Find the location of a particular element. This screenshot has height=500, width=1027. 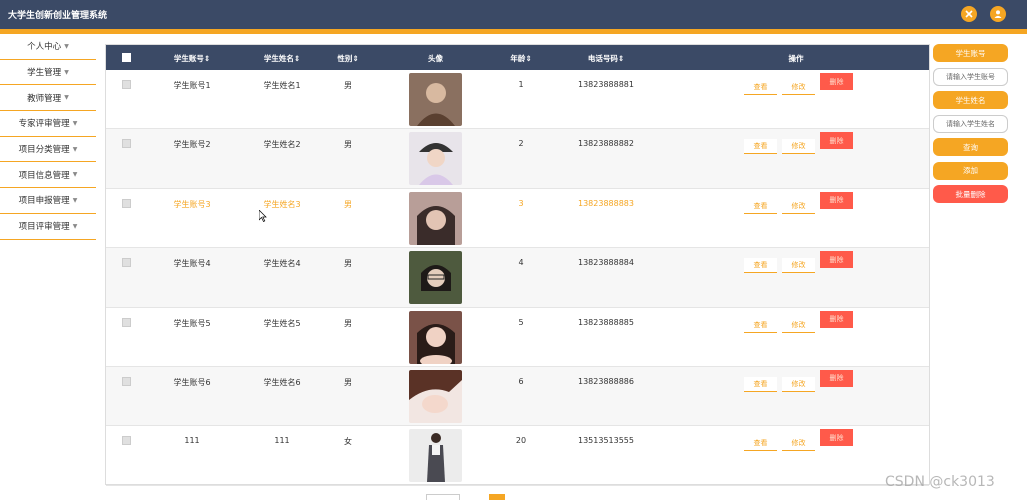

account-search-input: 请输入学生账号 is located at coordinates (970, 76).